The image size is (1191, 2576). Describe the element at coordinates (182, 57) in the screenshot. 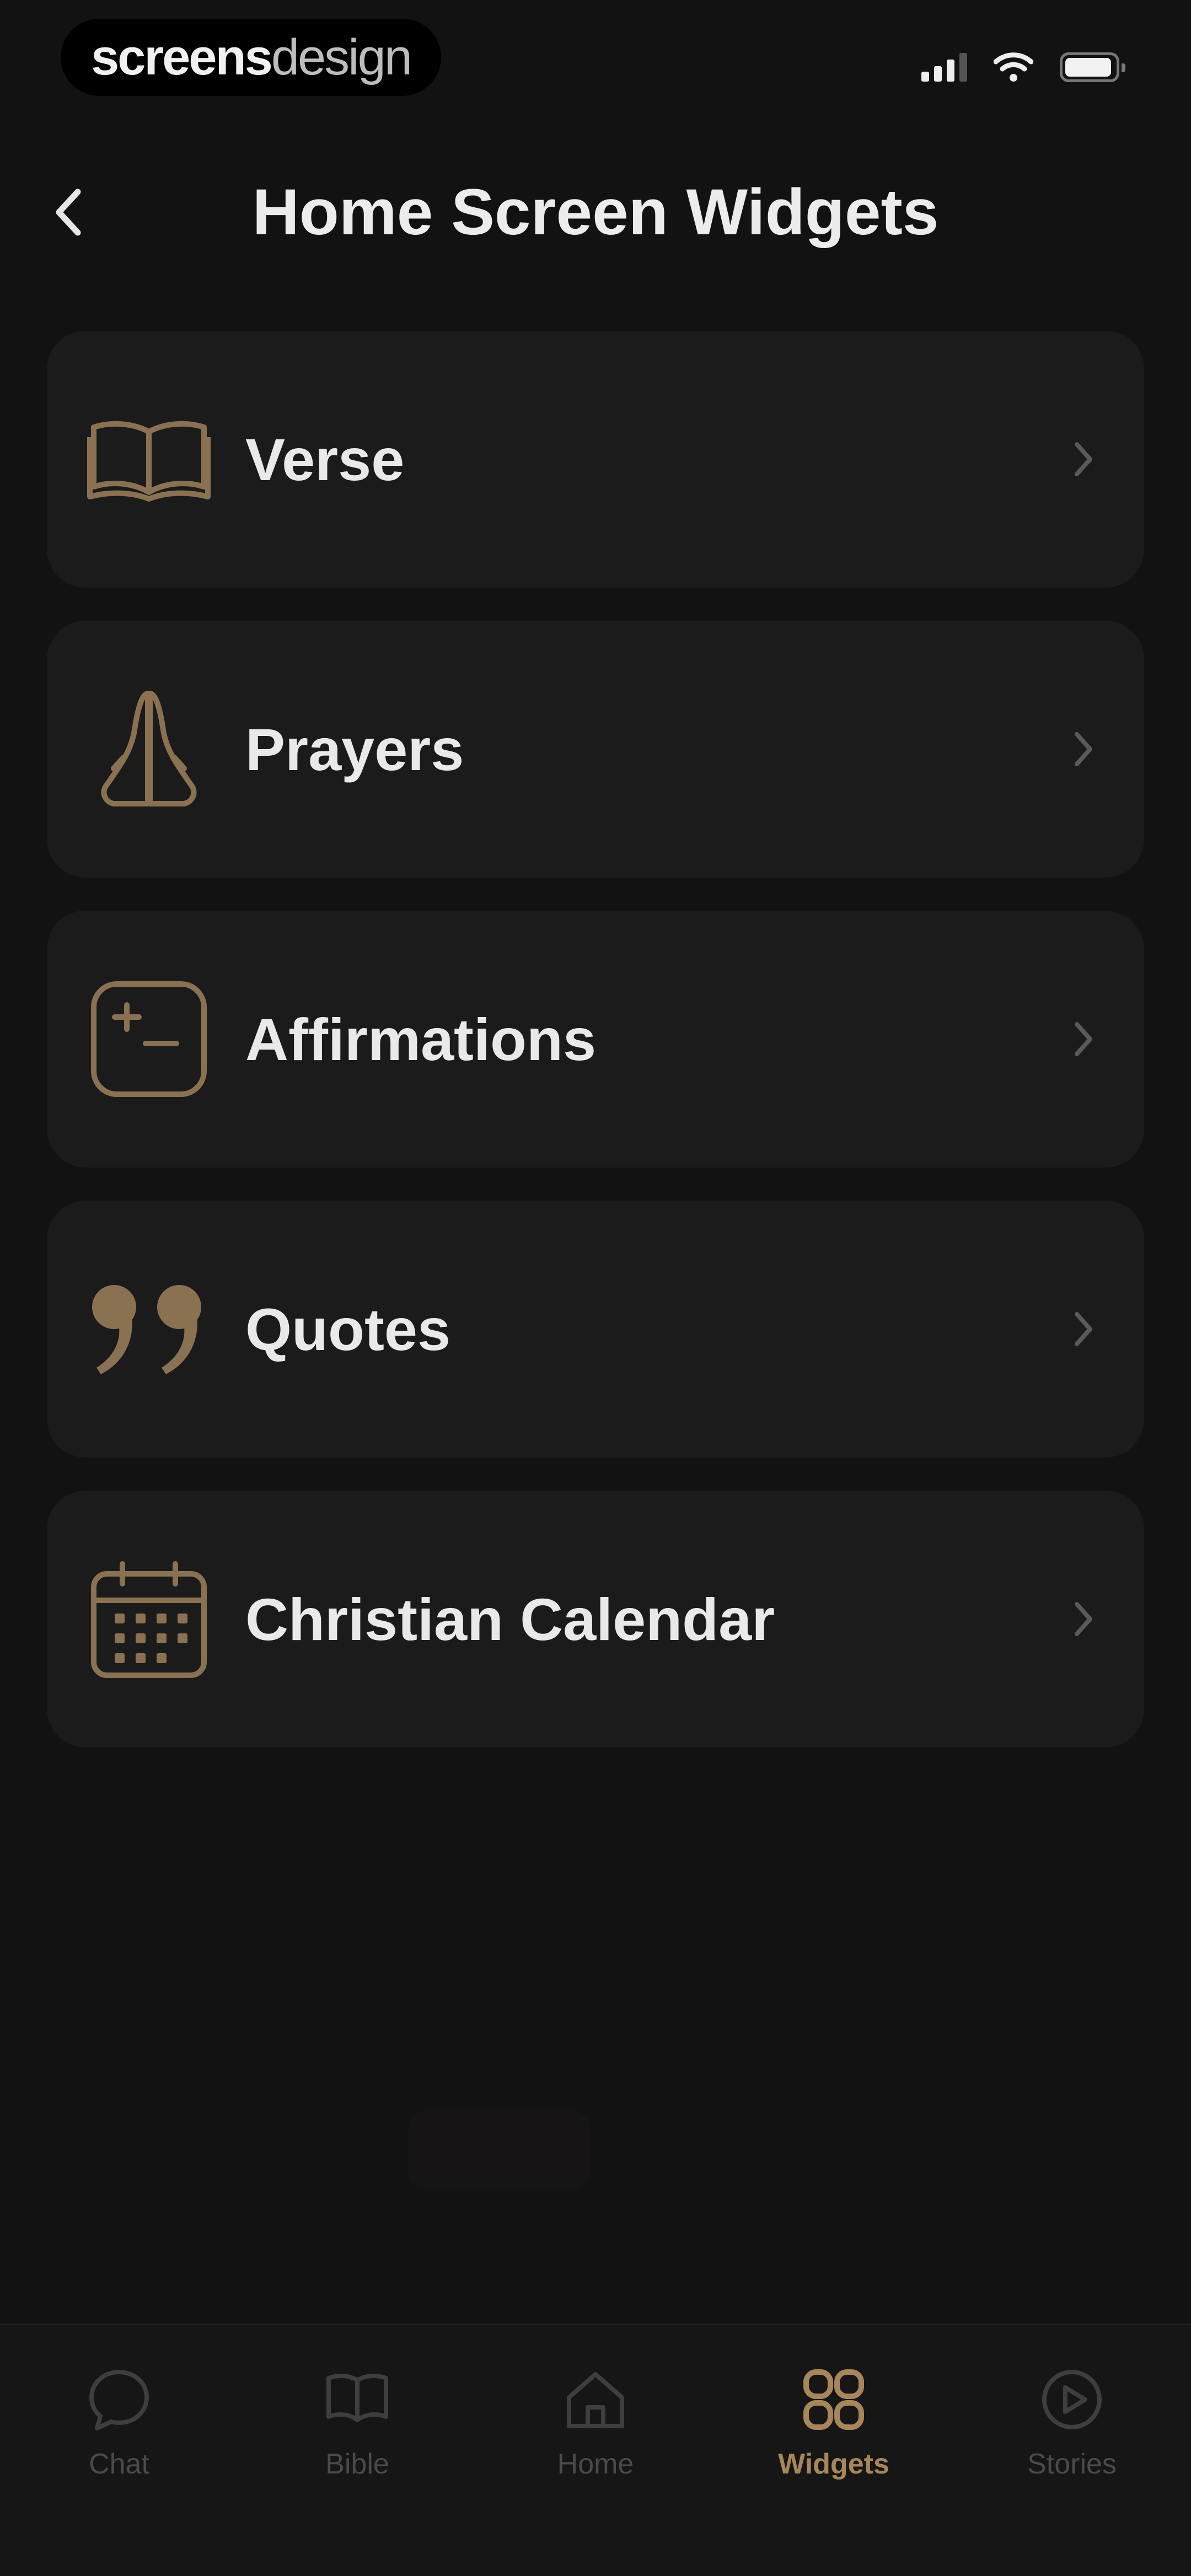

I see `brand-text-strong: screens` at that location.